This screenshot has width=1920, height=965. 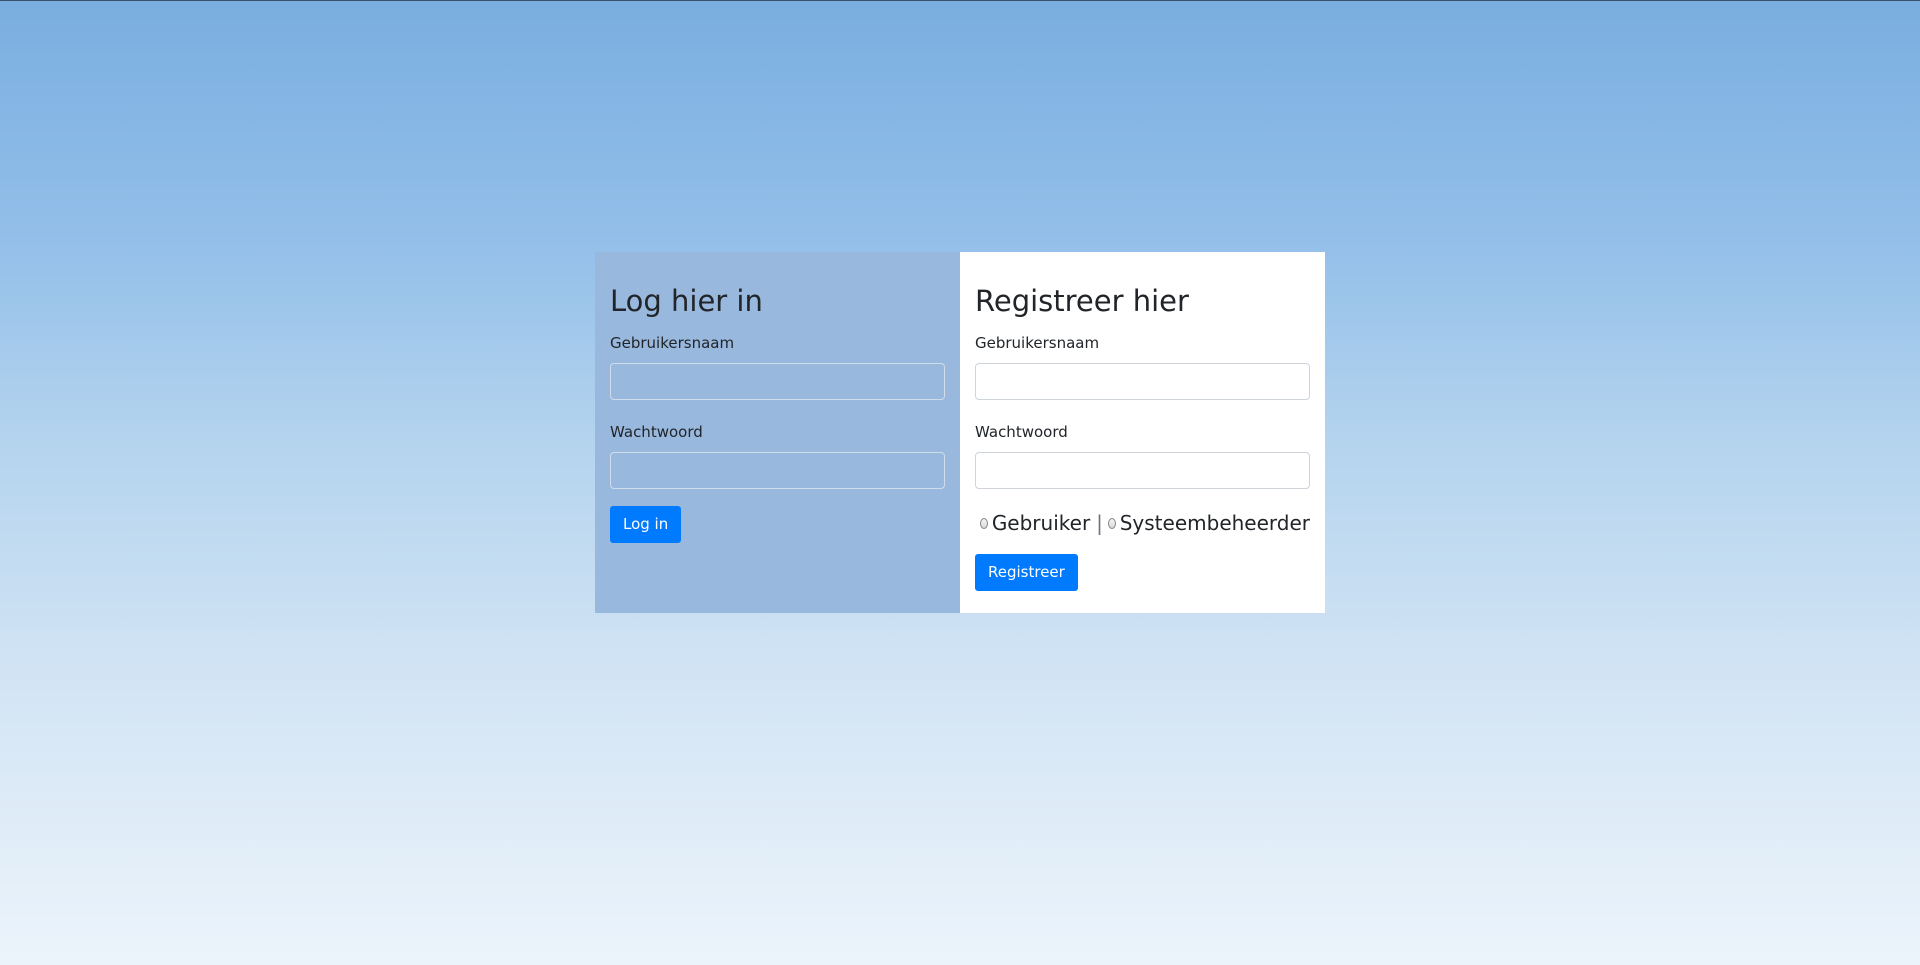 What do you see at coordinates (1111, 523) in the screenshot?
I see `role-radio-systeembeheerder` at bounding box center [1111, 523].